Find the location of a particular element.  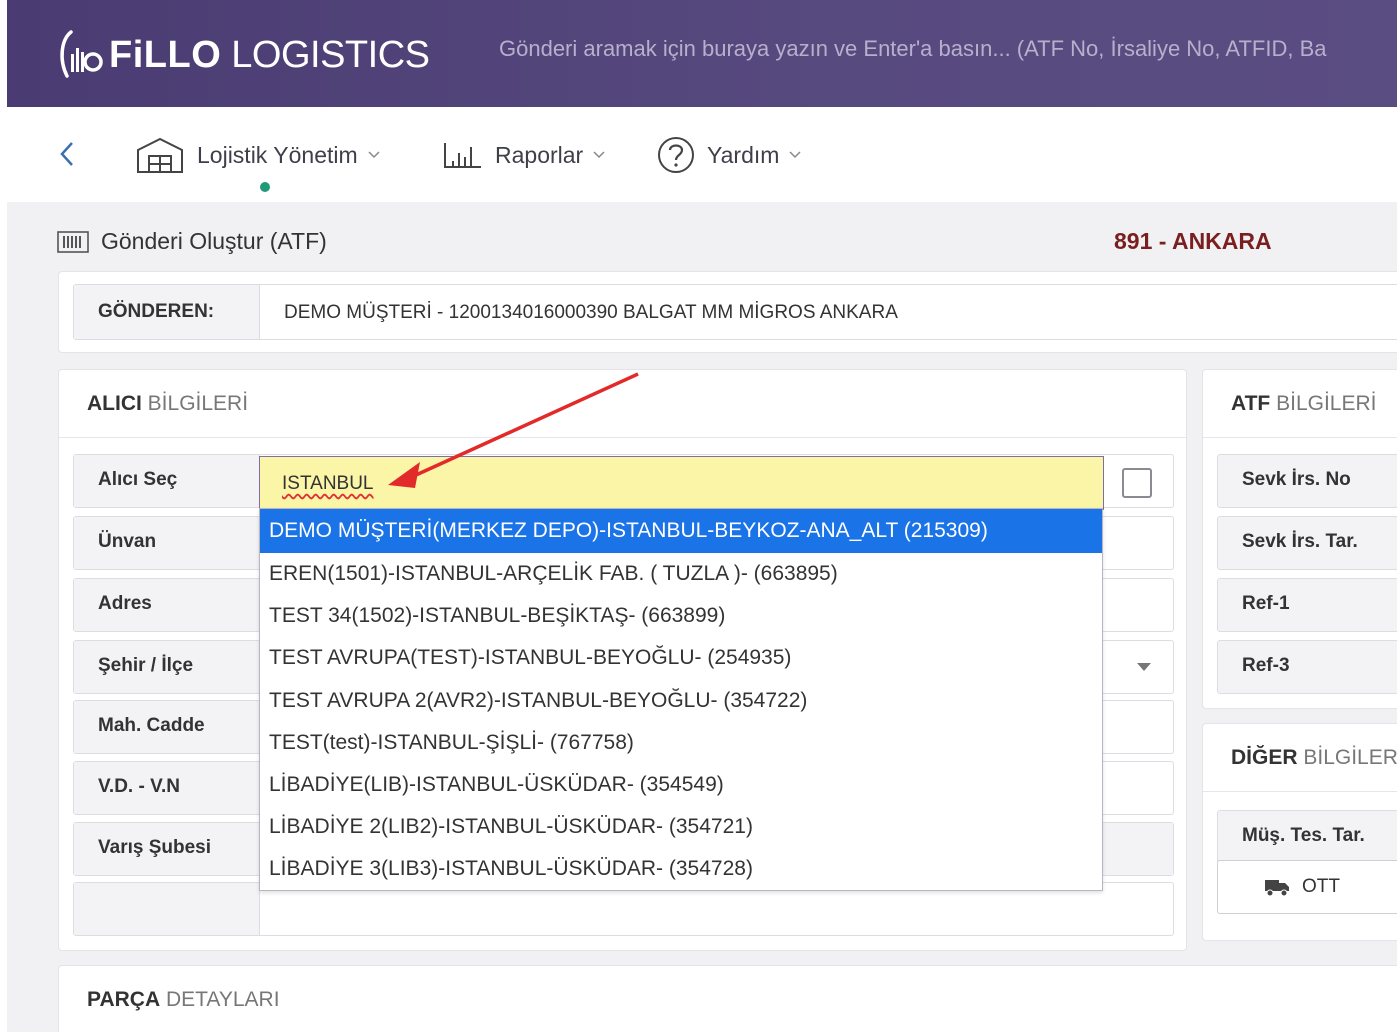

brand-logo: FiLLO LOGISTICS is located at coordinates (243, 55).